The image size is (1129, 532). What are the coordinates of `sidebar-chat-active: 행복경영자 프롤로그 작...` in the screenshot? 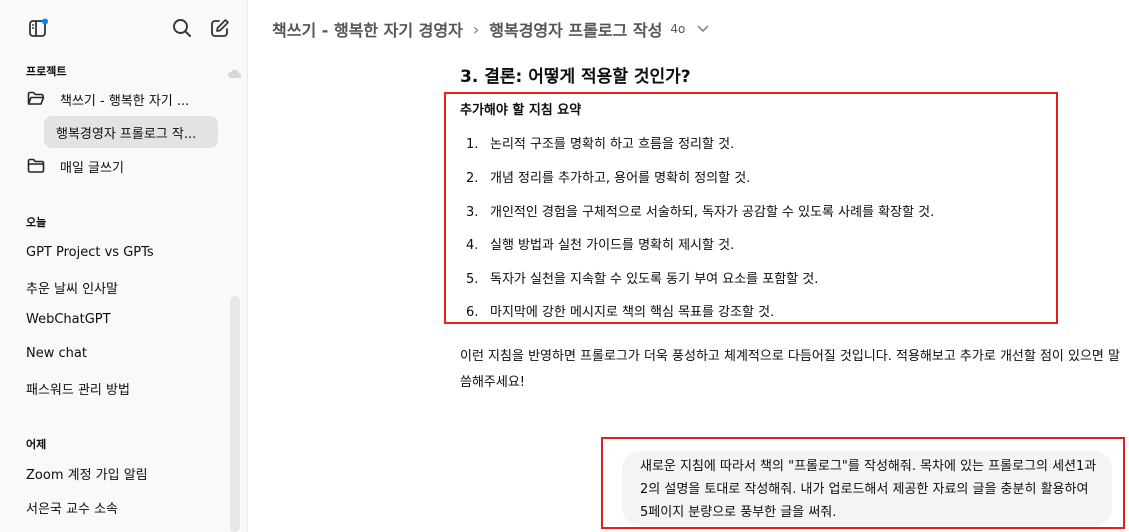 It's located at (131, 132).